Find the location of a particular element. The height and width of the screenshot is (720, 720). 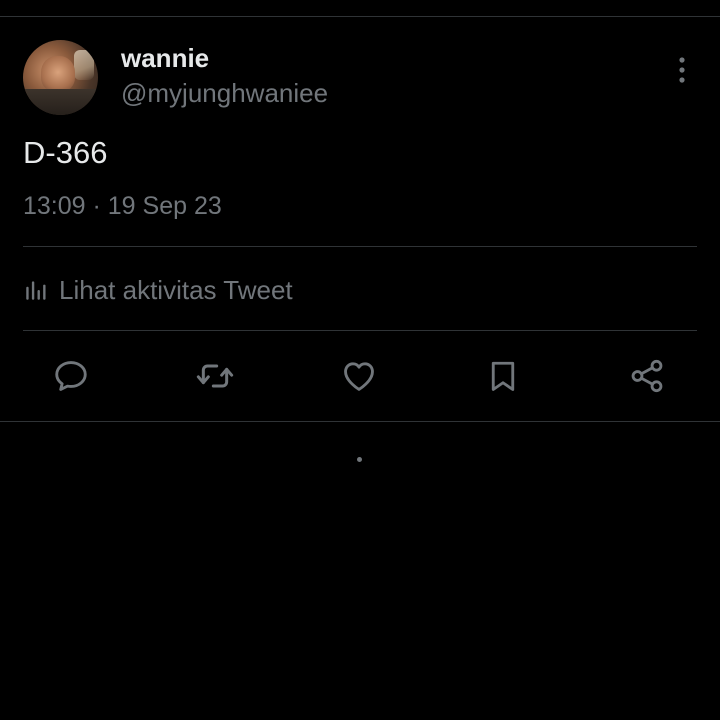

more-options-button is located at coordinates (682, 70).